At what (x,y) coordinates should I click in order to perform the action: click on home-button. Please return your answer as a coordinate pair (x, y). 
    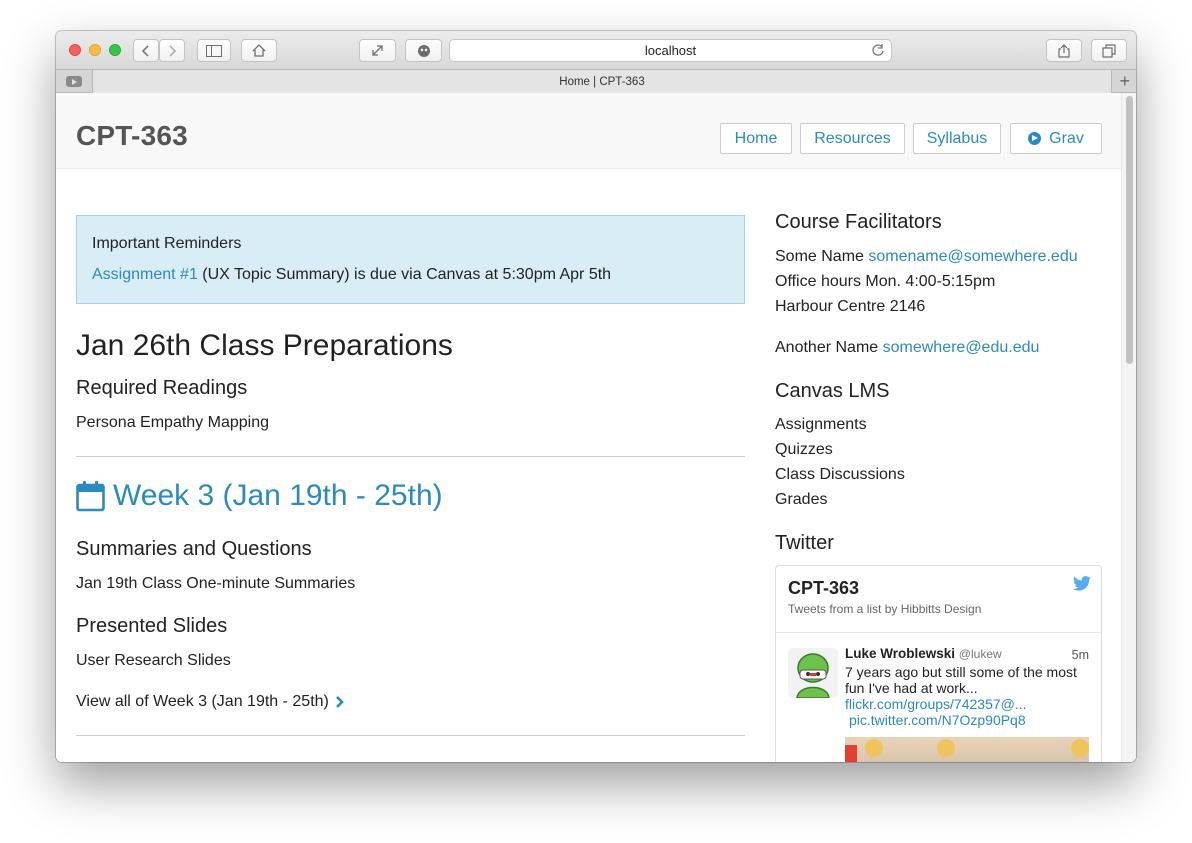
    Looking at the image, I should click on (259, 50).